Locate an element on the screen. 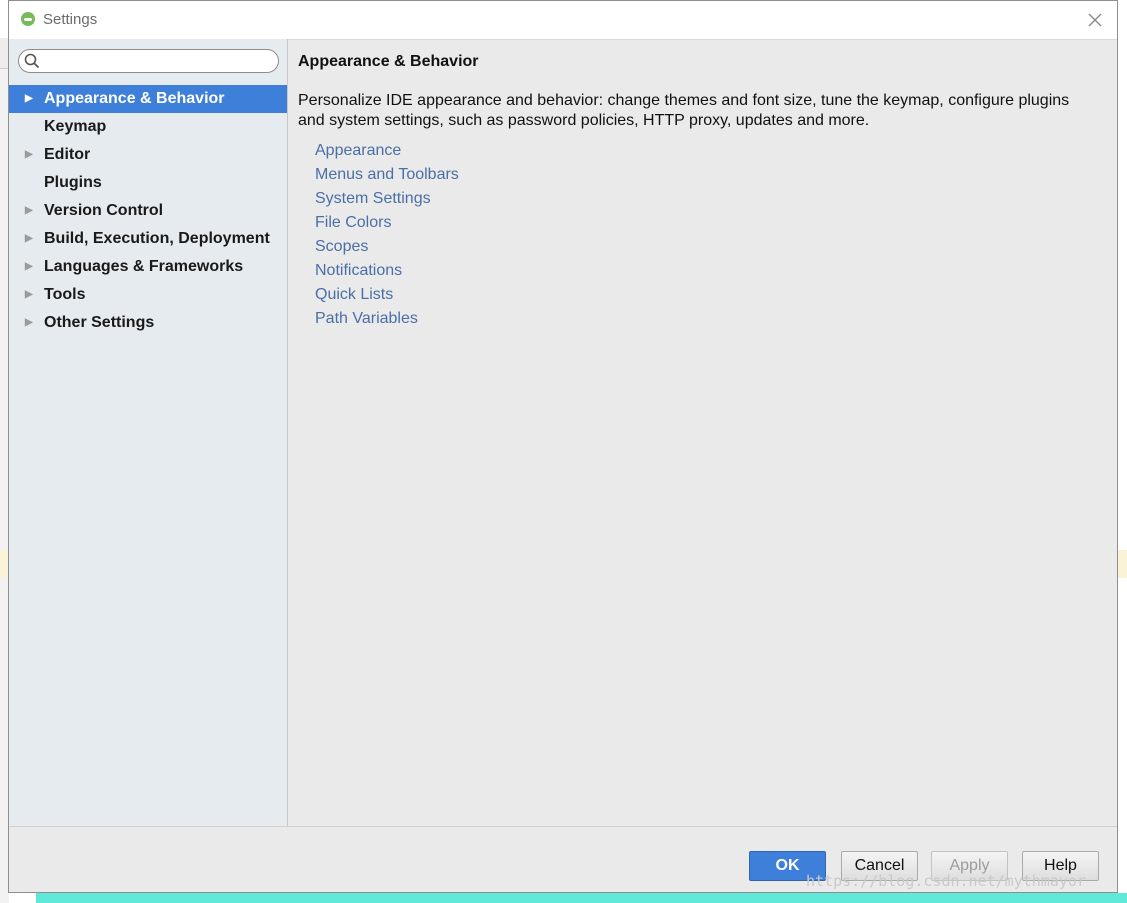 The image size is (1127, 903). search-box is located at coordinates (148, 61).